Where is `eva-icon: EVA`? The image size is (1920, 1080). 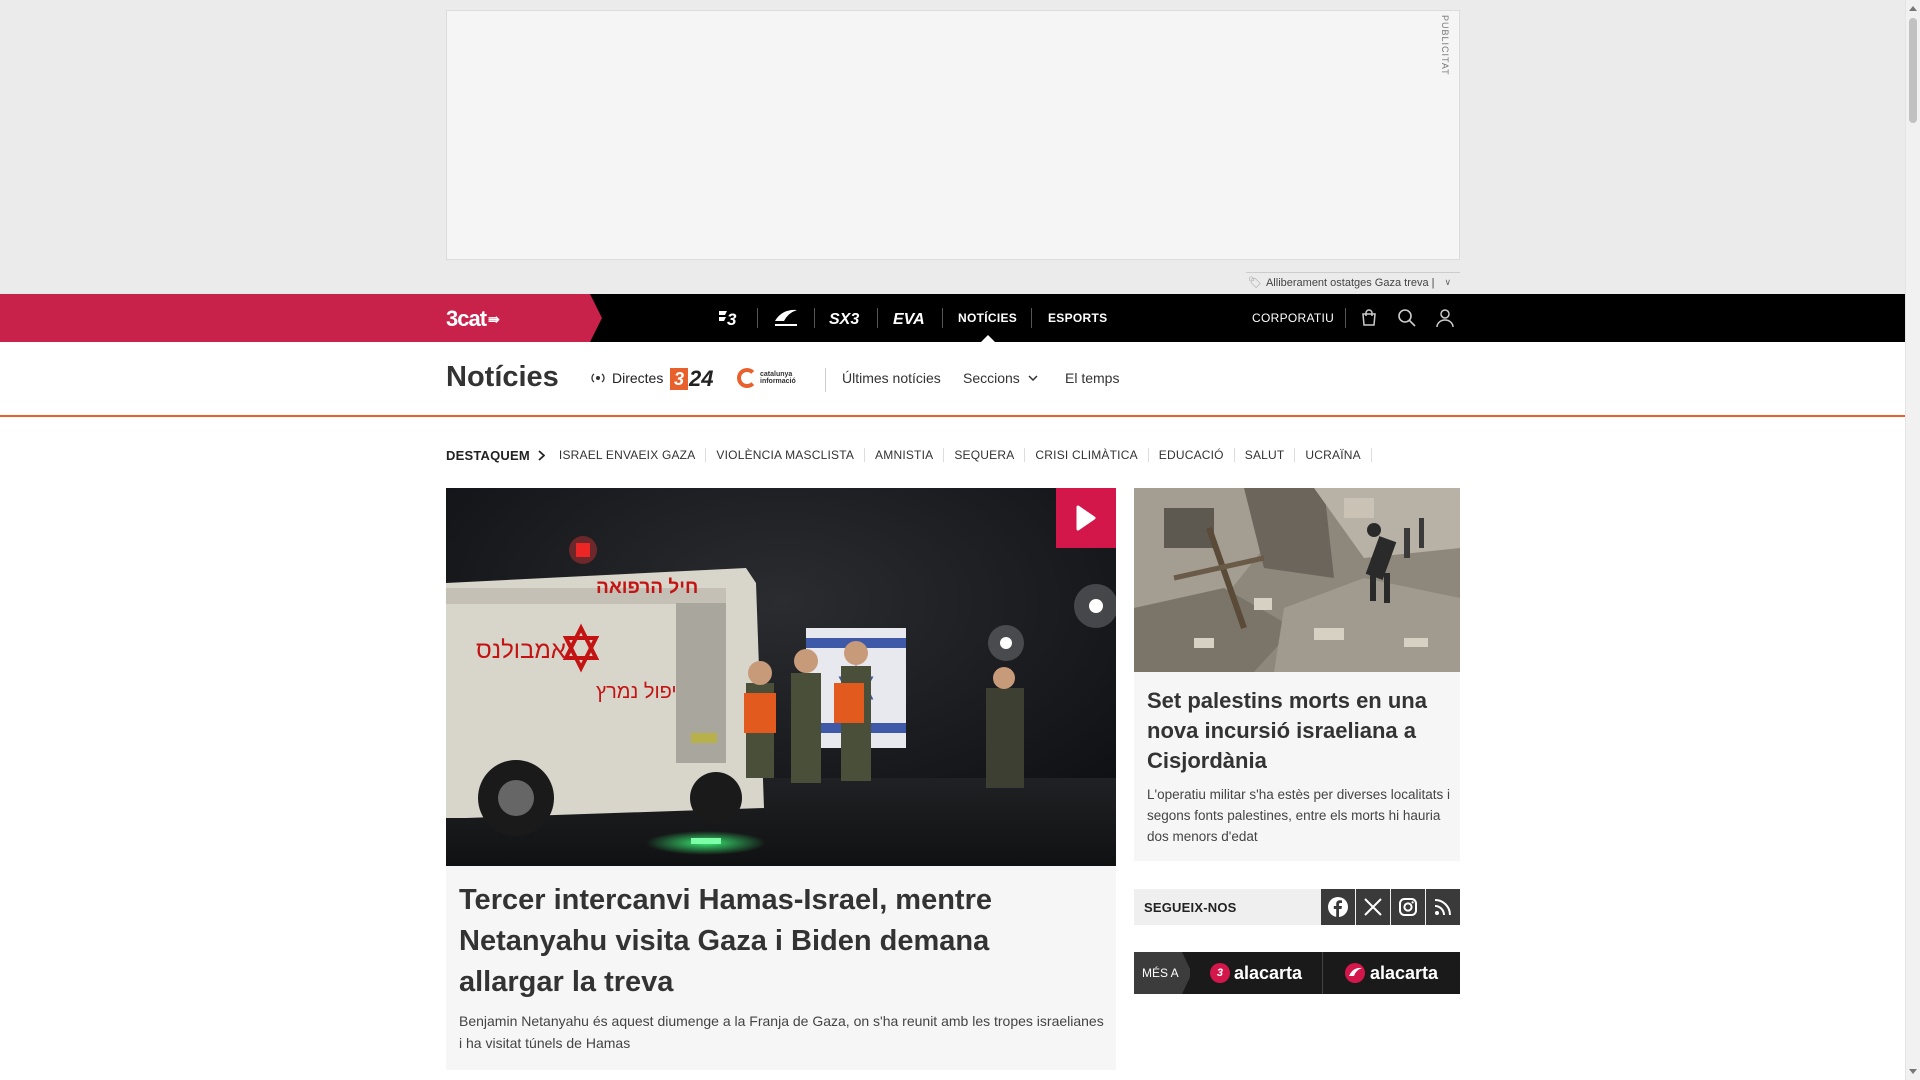 eva-icon: EVA is located at coordinates (909, 319).